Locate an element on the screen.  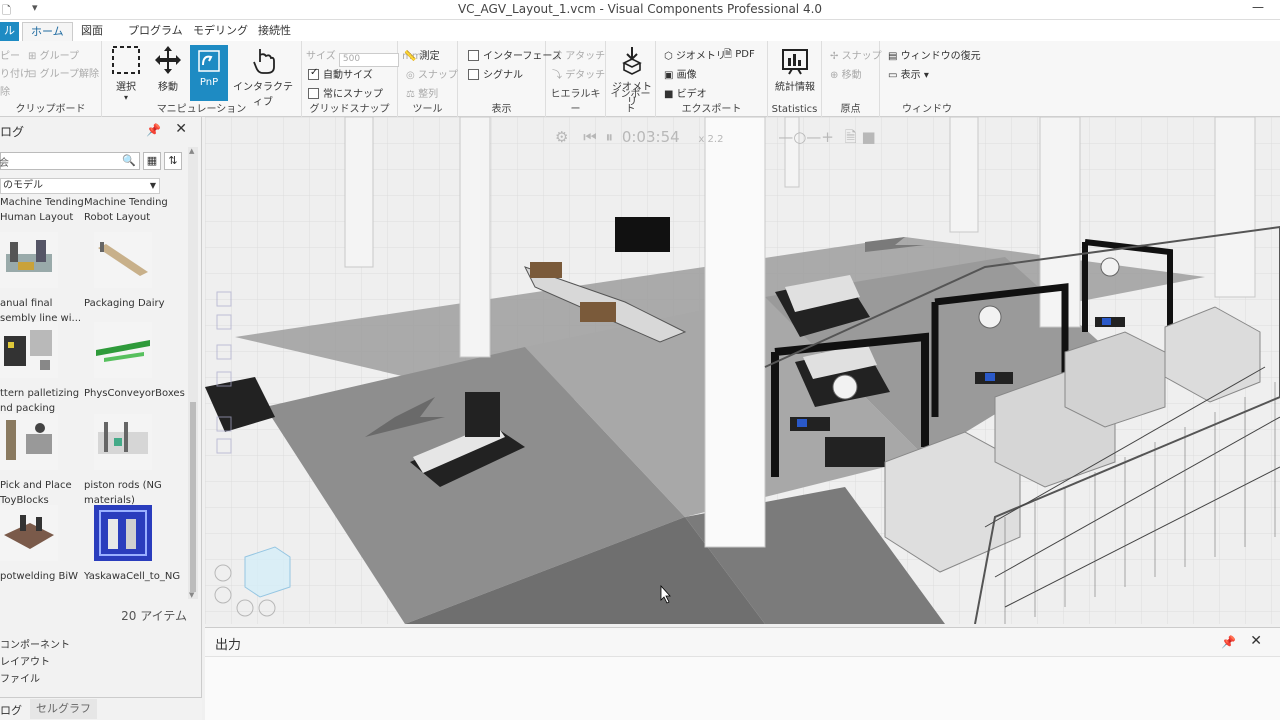
move-button: 移動 is located at coordinates (168, 69).